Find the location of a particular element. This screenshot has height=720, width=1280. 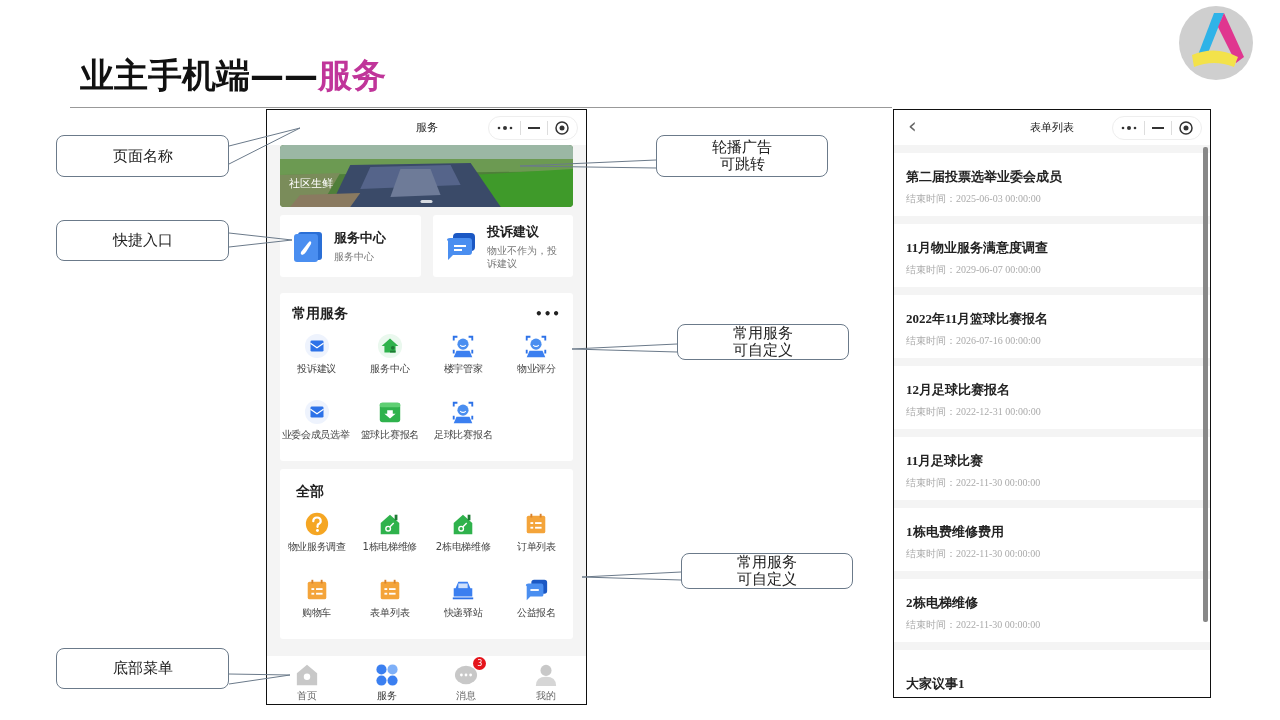

form-list-item: 1栋电费维修费用 结束时间：2022-11-30 00:00:00 is located at coordinates (1052, 539).